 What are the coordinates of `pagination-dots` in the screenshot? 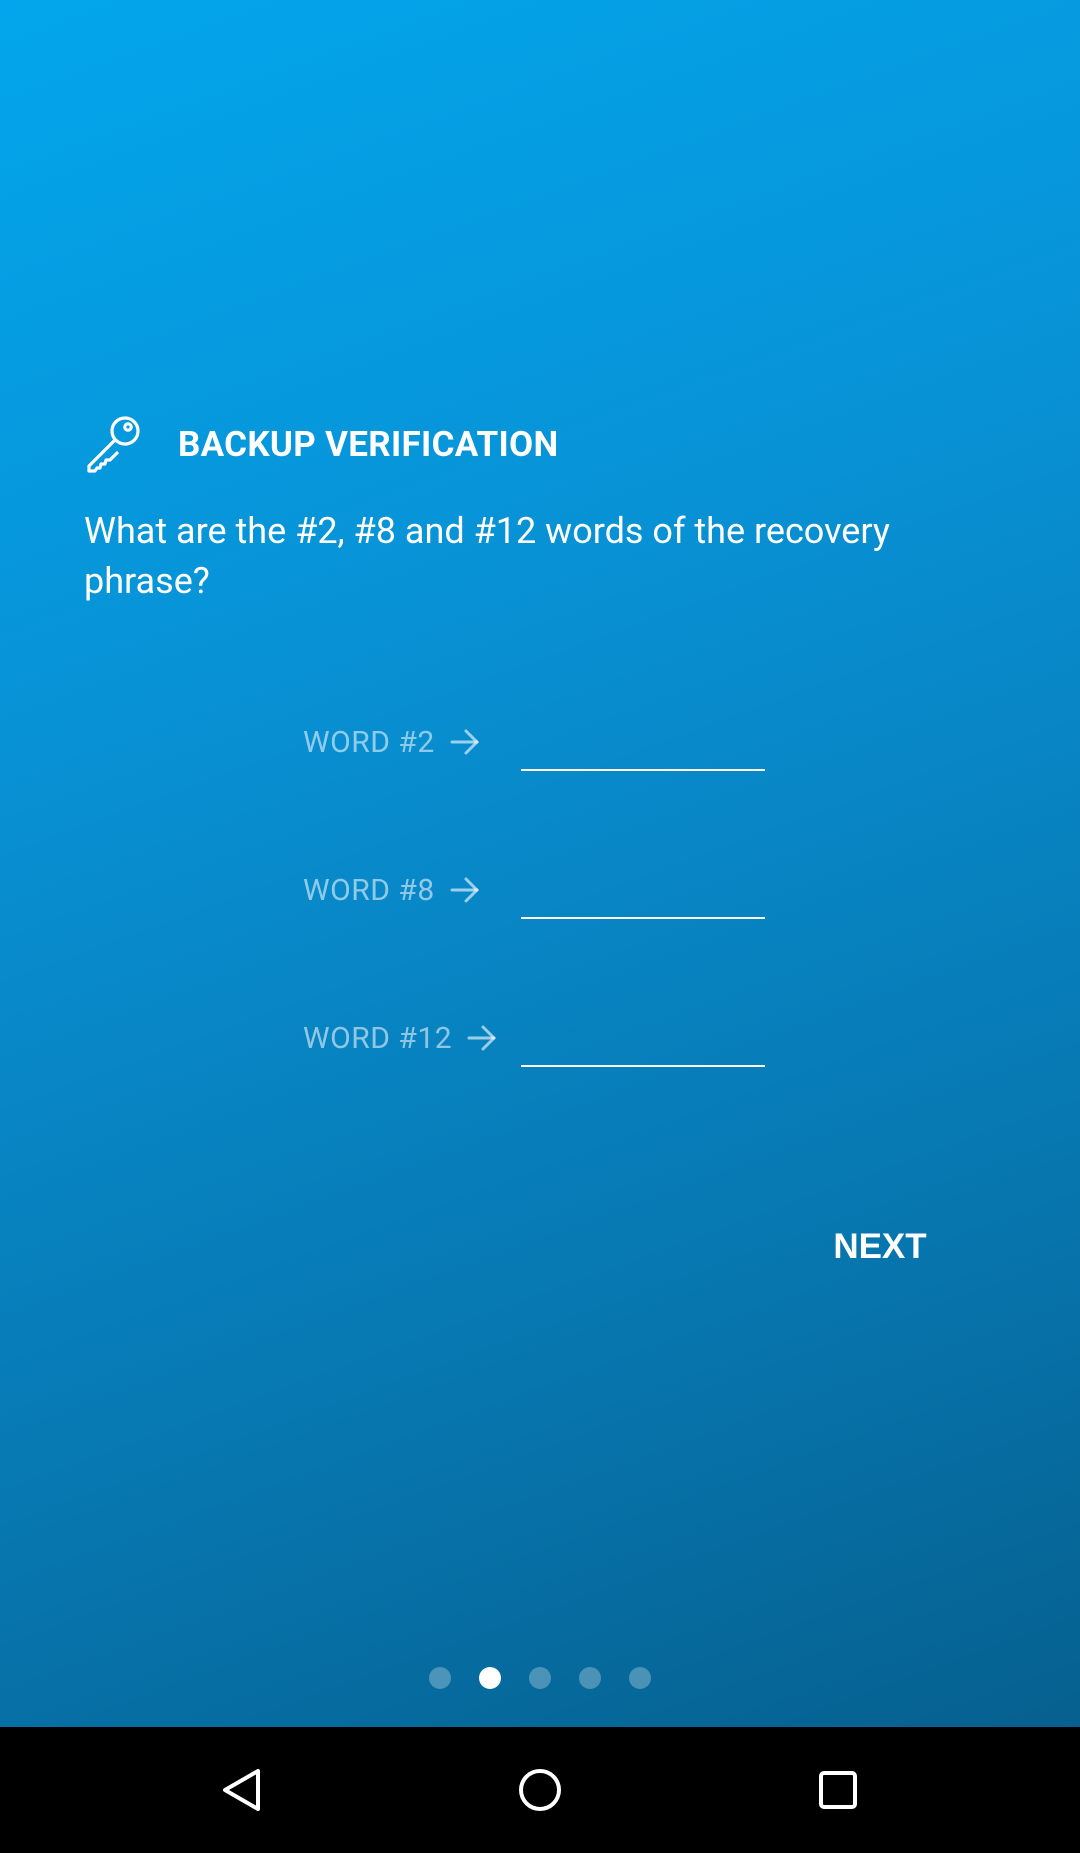 It's located at (540, 1678).